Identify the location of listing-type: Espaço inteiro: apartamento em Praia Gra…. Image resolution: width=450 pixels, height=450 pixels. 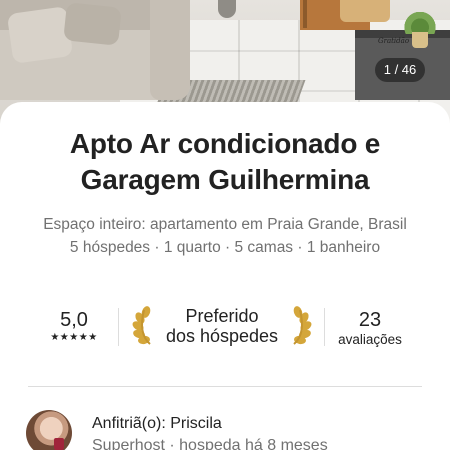
(225, 224).